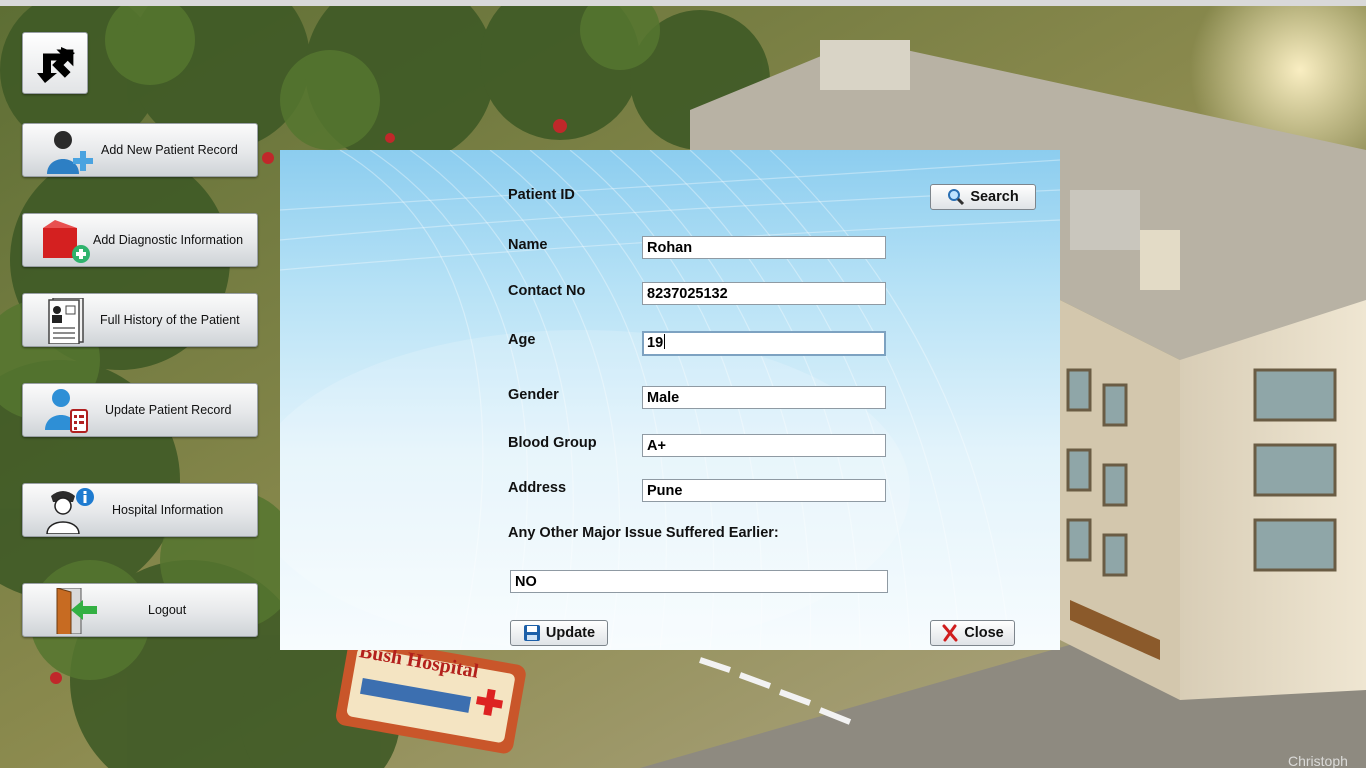  I want to click on search-button: Search, so click(983, 197).